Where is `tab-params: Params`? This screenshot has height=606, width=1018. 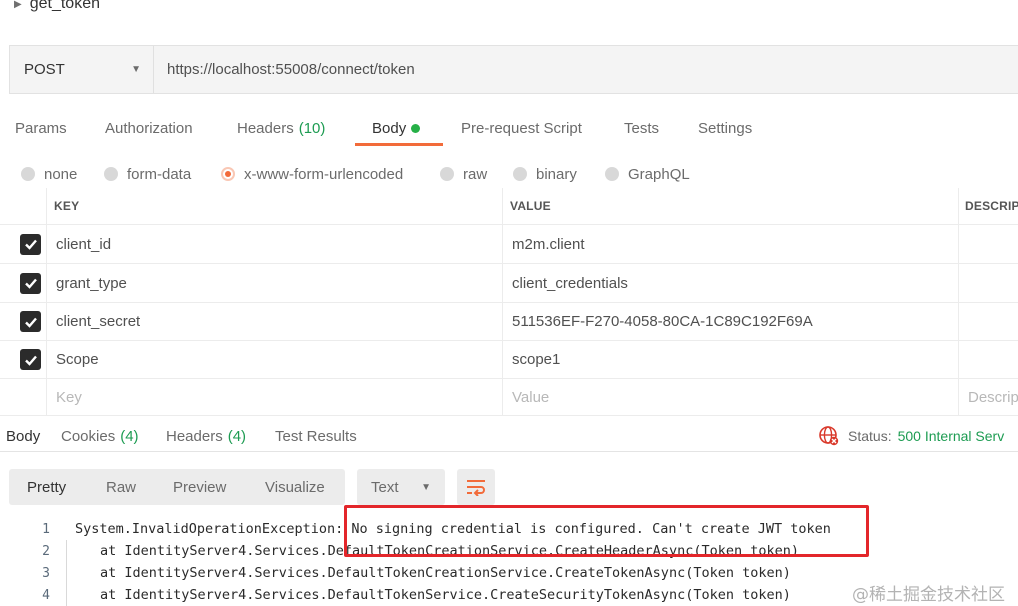
tab-params: Params is located at coordinates (41, 128).